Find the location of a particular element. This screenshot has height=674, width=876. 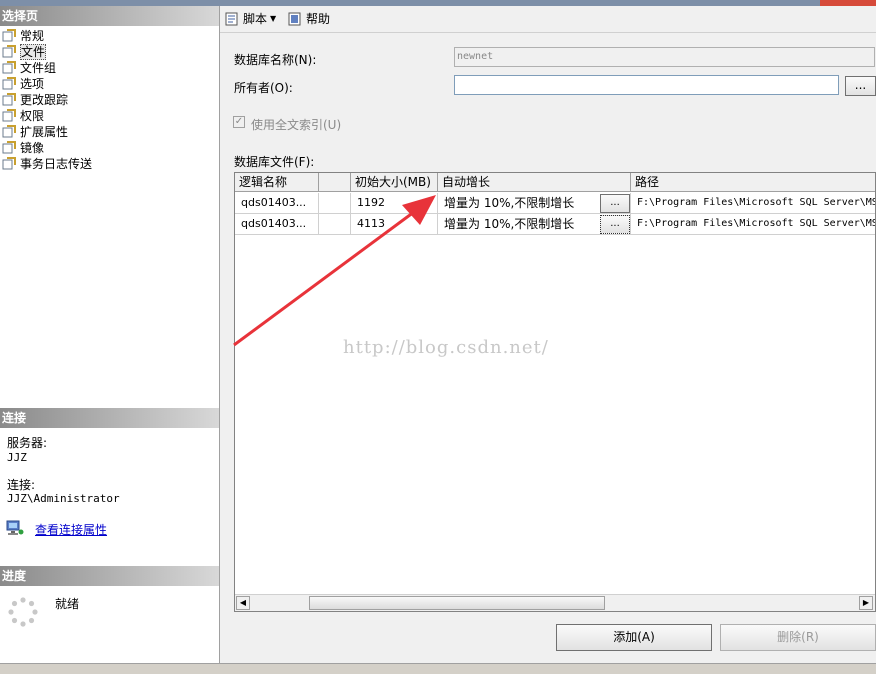

fulltext-checkbox: ✓ is located at coordinates (239, 122).